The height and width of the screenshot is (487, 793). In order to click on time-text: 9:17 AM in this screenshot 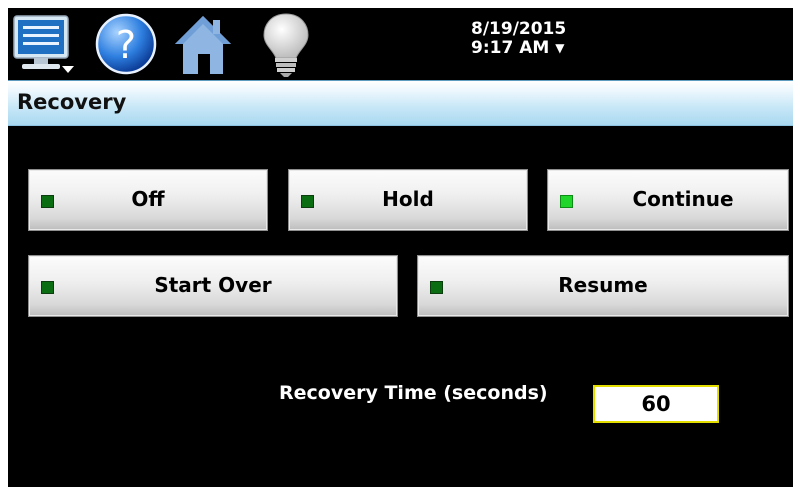, I will do `click(510, 48)`.